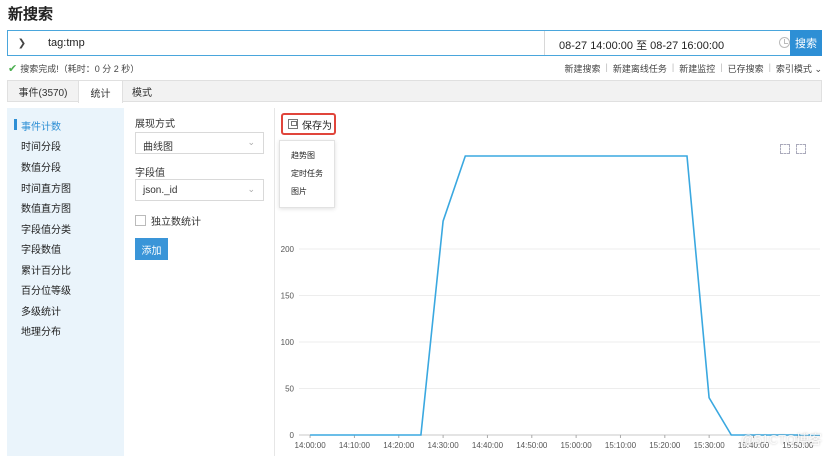  What do you see at coordinates (288, 249) in the screenshot?
I see `y-tick-label: 200` at bounding box center [288, 249].